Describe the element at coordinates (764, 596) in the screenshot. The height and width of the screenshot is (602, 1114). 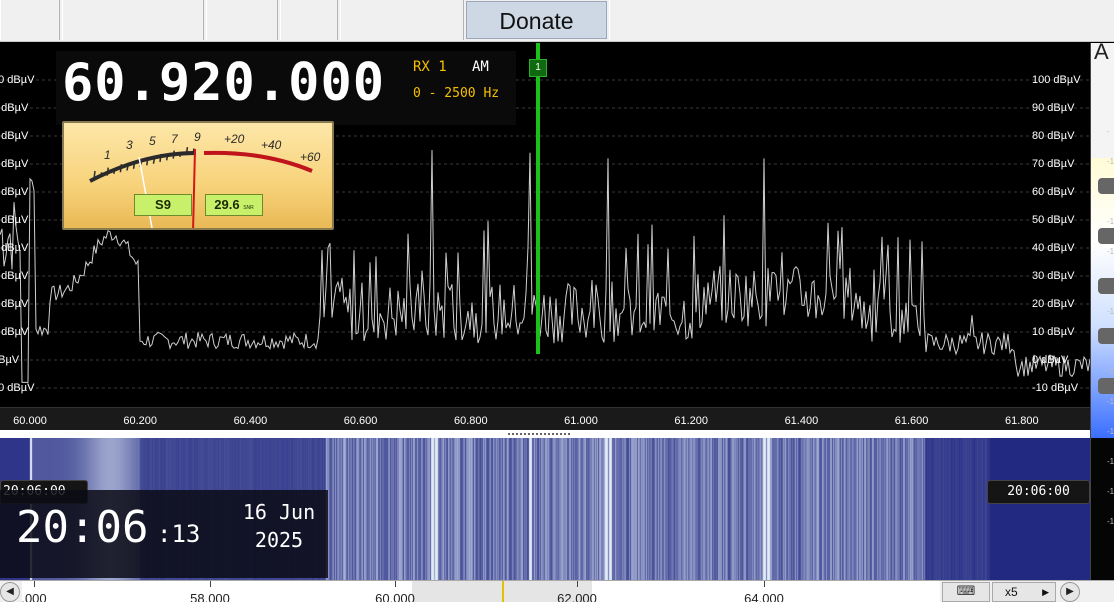
I see `band-scale-tick: 64.000` at that location.